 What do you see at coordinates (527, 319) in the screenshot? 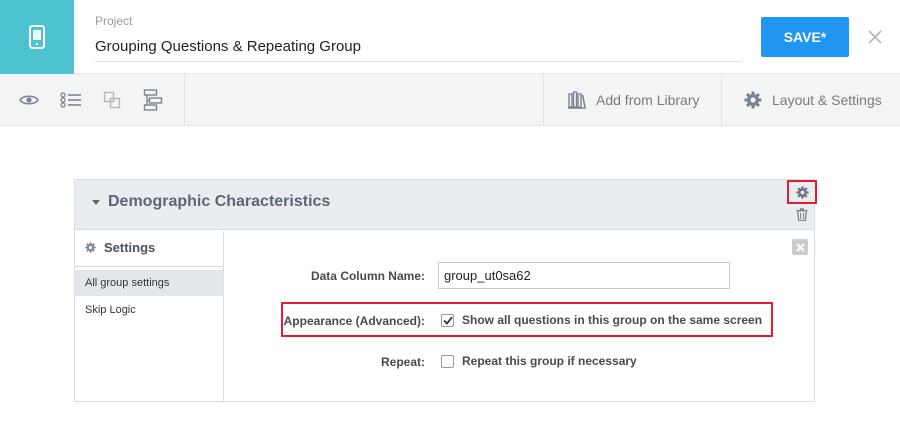
I see `appearance-highlight-box` at bounding box center [527, 319].